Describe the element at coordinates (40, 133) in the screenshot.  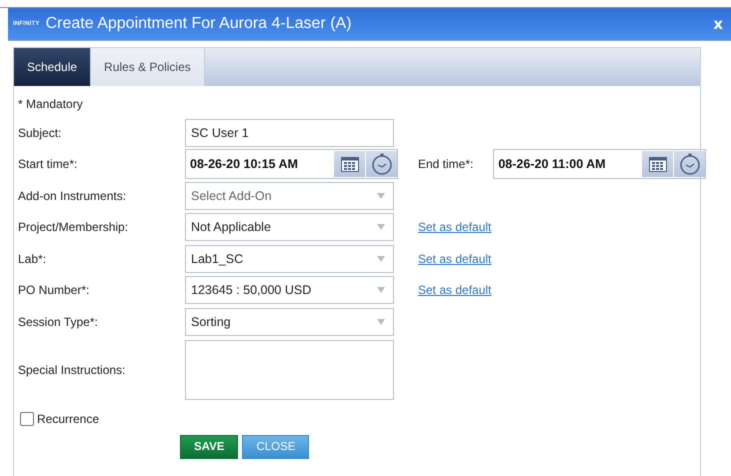
I see `field-label: Subject:` at that location.